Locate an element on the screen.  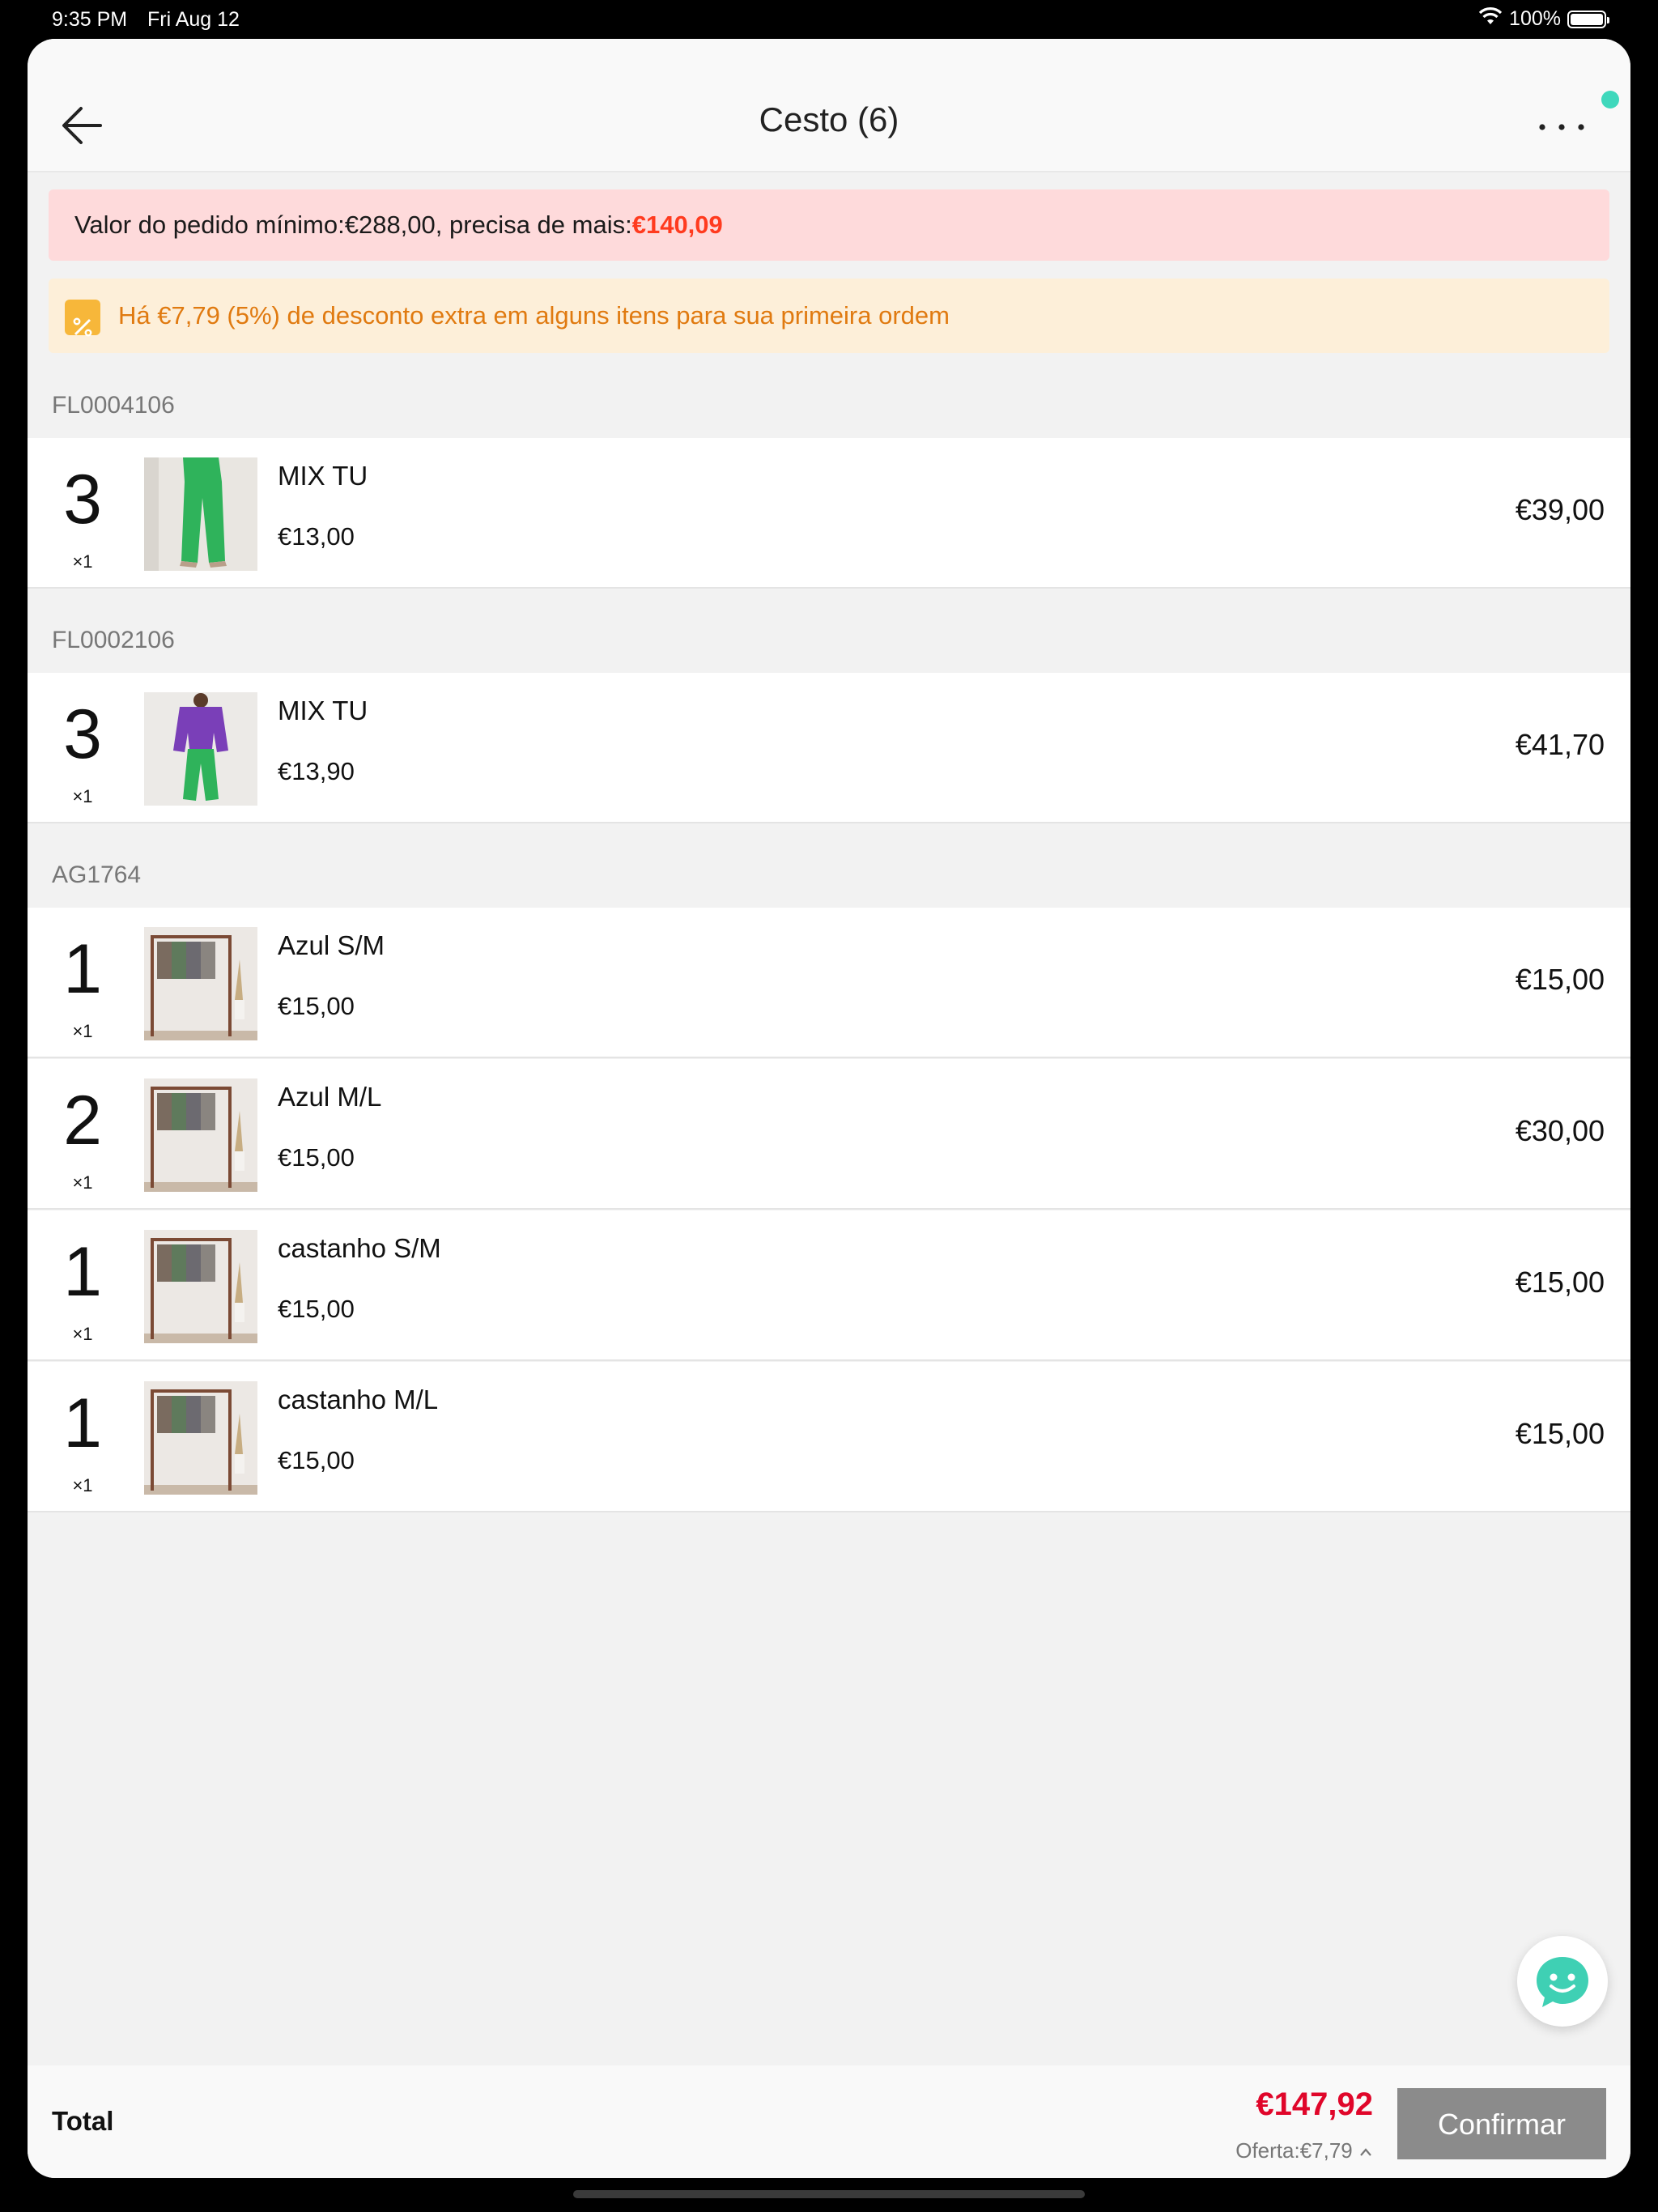
chat-support-button is located at coordinates (1562, 1981).